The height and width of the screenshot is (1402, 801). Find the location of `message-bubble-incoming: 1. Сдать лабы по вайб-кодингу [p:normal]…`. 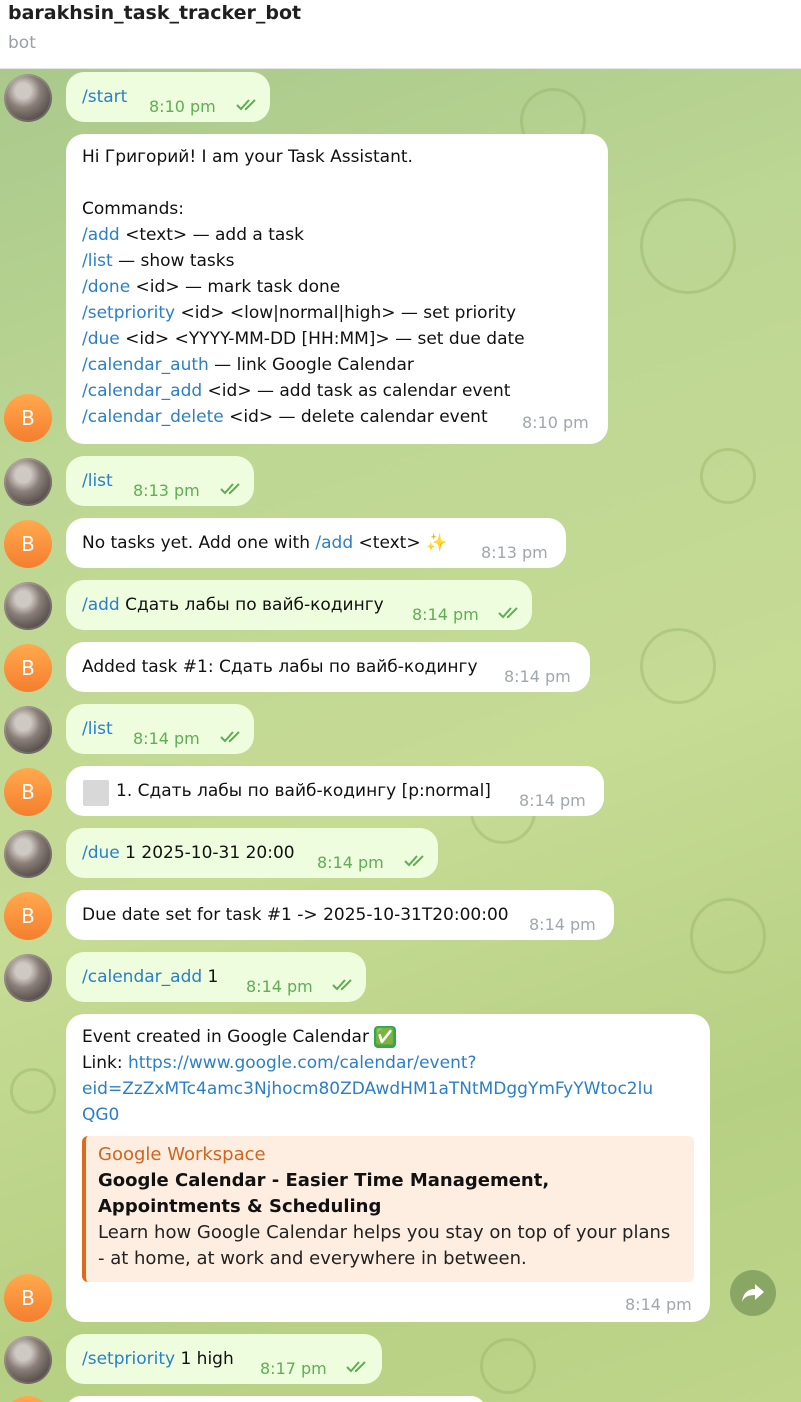

message-bubble-incoming: 1. Сдать лабы по вайб-кодингу [p:normal]… is located at coordinates (335, 791).